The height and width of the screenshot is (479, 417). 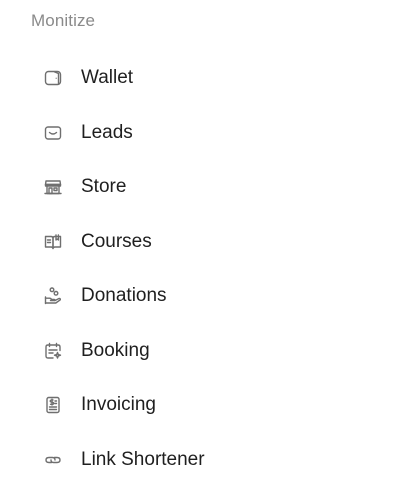 What do you see at coordinates (208, 351) in the screenshot?
I see `menu-item-booking: Booking` at bounding box center [208, 351].